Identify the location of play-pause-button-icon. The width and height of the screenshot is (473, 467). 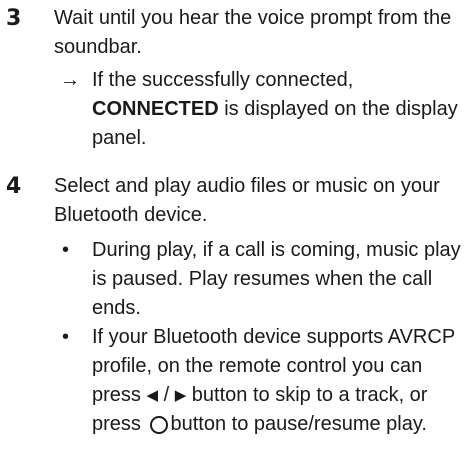
(159, 425).